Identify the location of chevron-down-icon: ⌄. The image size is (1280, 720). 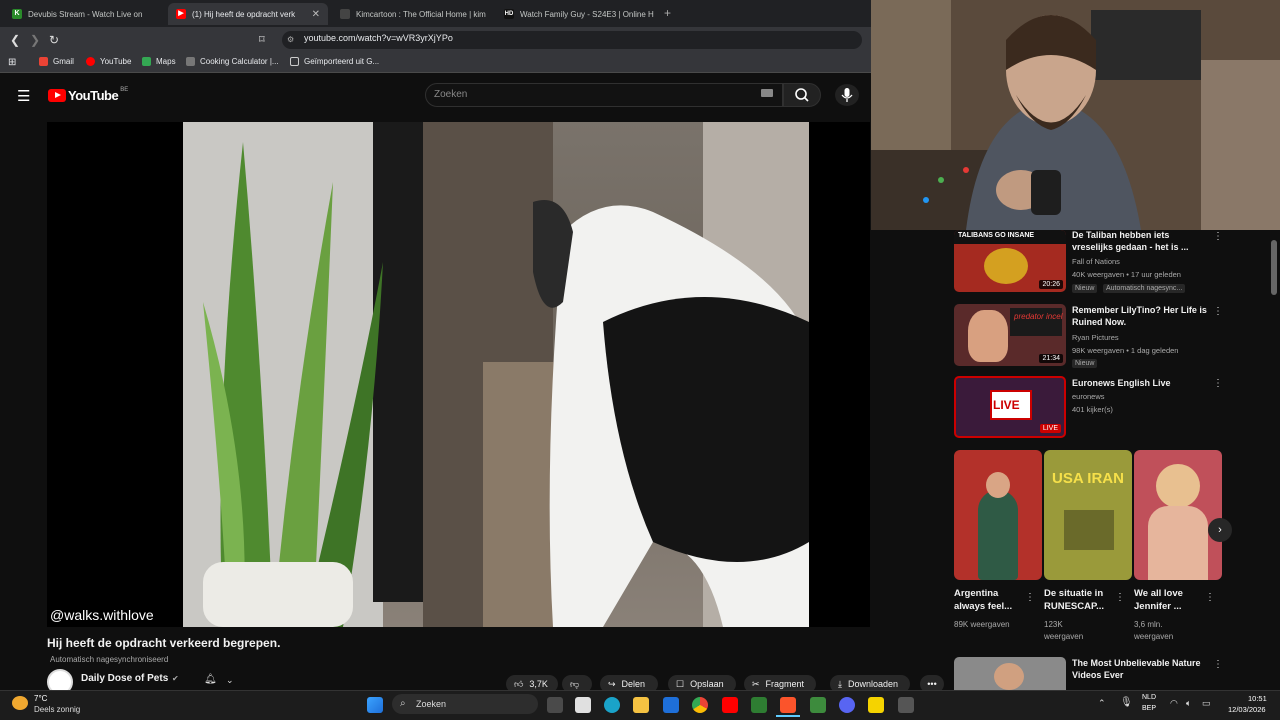
(230, 680).